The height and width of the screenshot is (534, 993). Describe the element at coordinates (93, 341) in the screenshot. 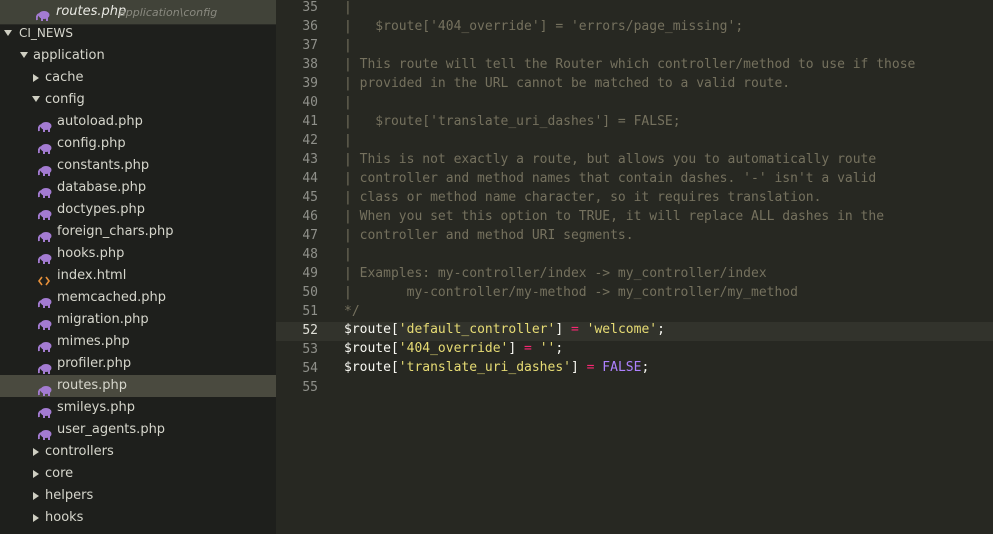

I see `tree-item-label: mimes.php` at that location.